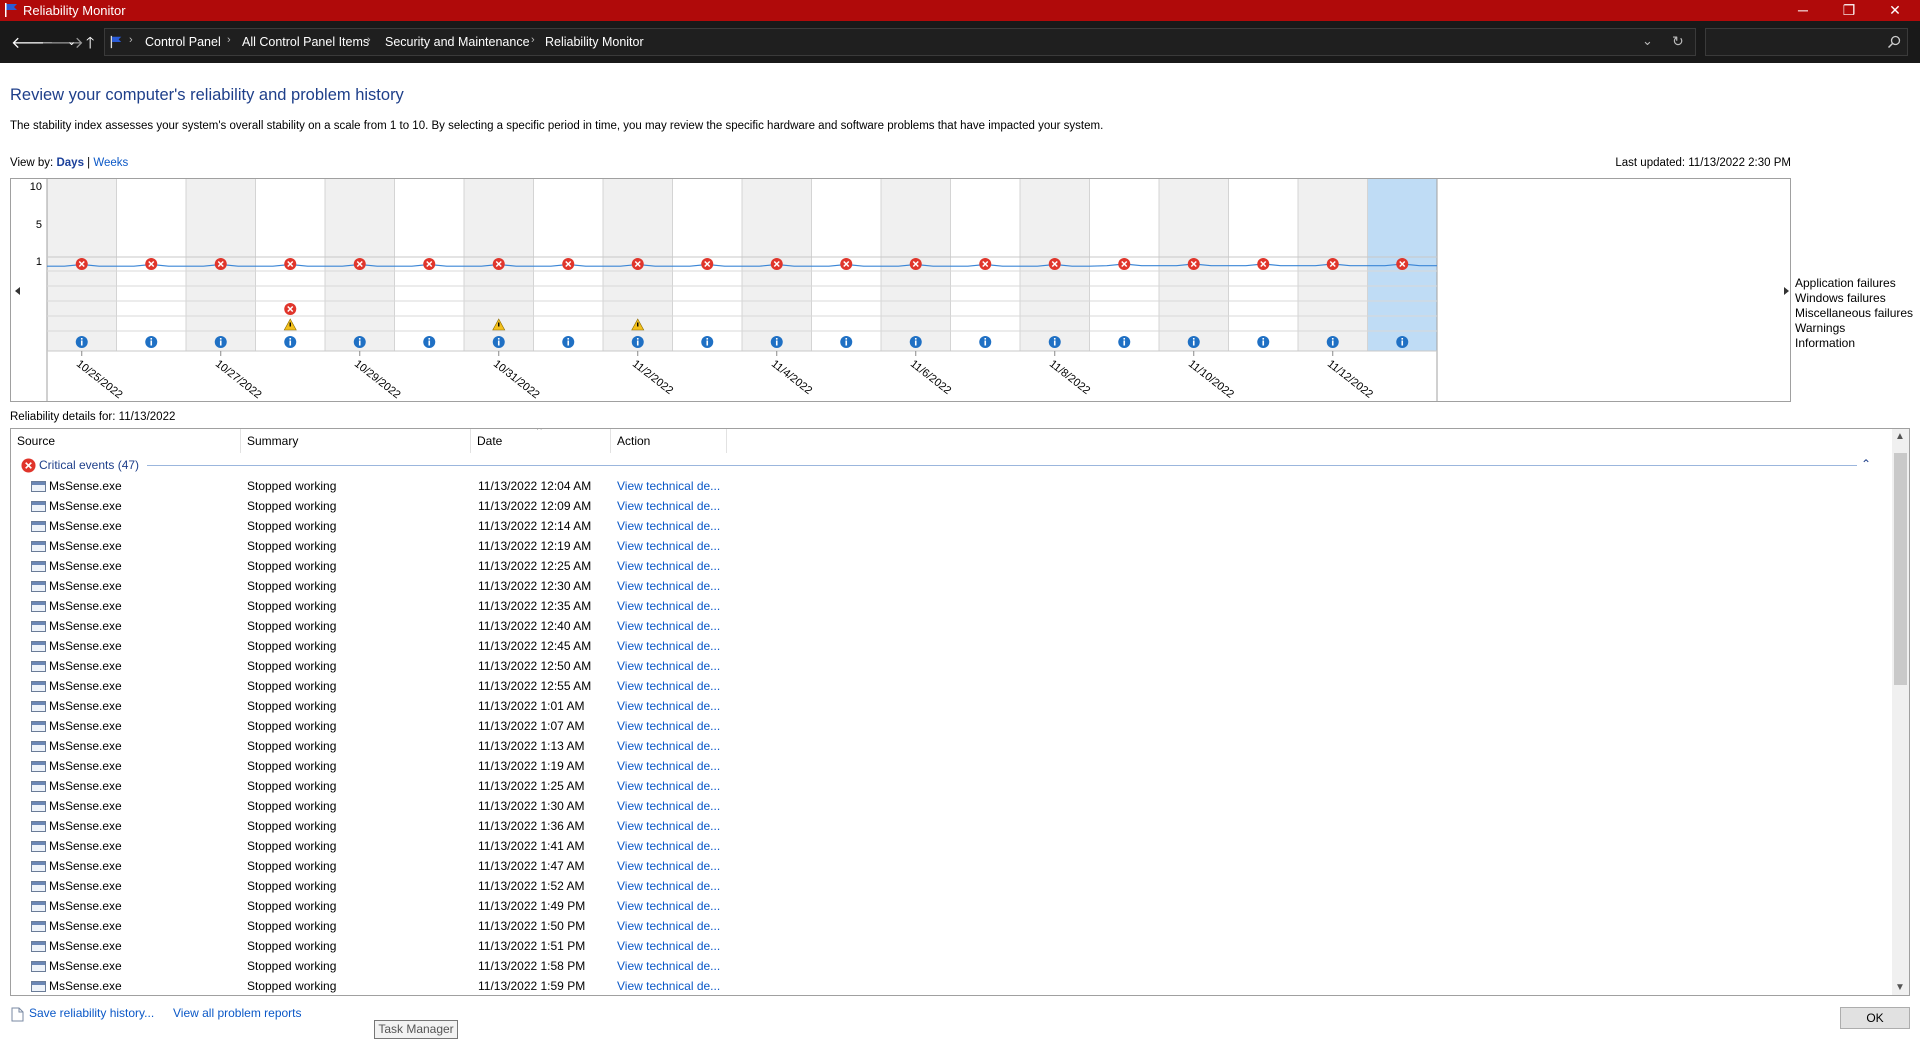 This screenshot has height=1040, width=1920. What do you see at coordinates (39, 225) in the screenshot?
I see `y-tick-label: 5` at bounding box center [39, 225].